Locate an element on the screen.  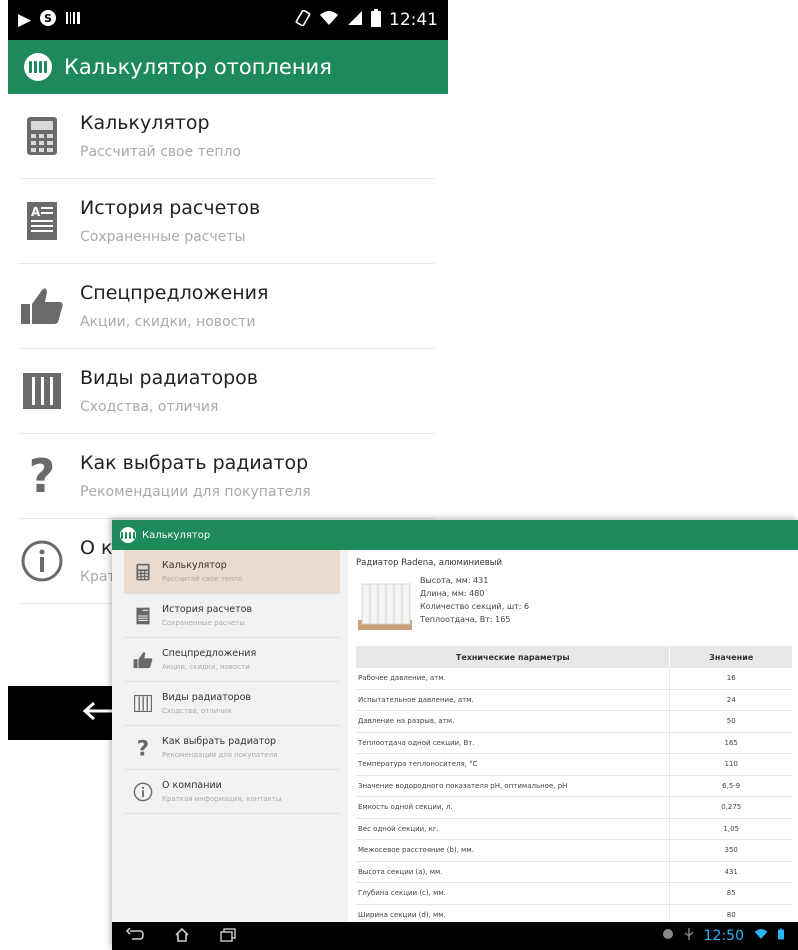
value-cell: 431 is located at coordinates (730, 872).